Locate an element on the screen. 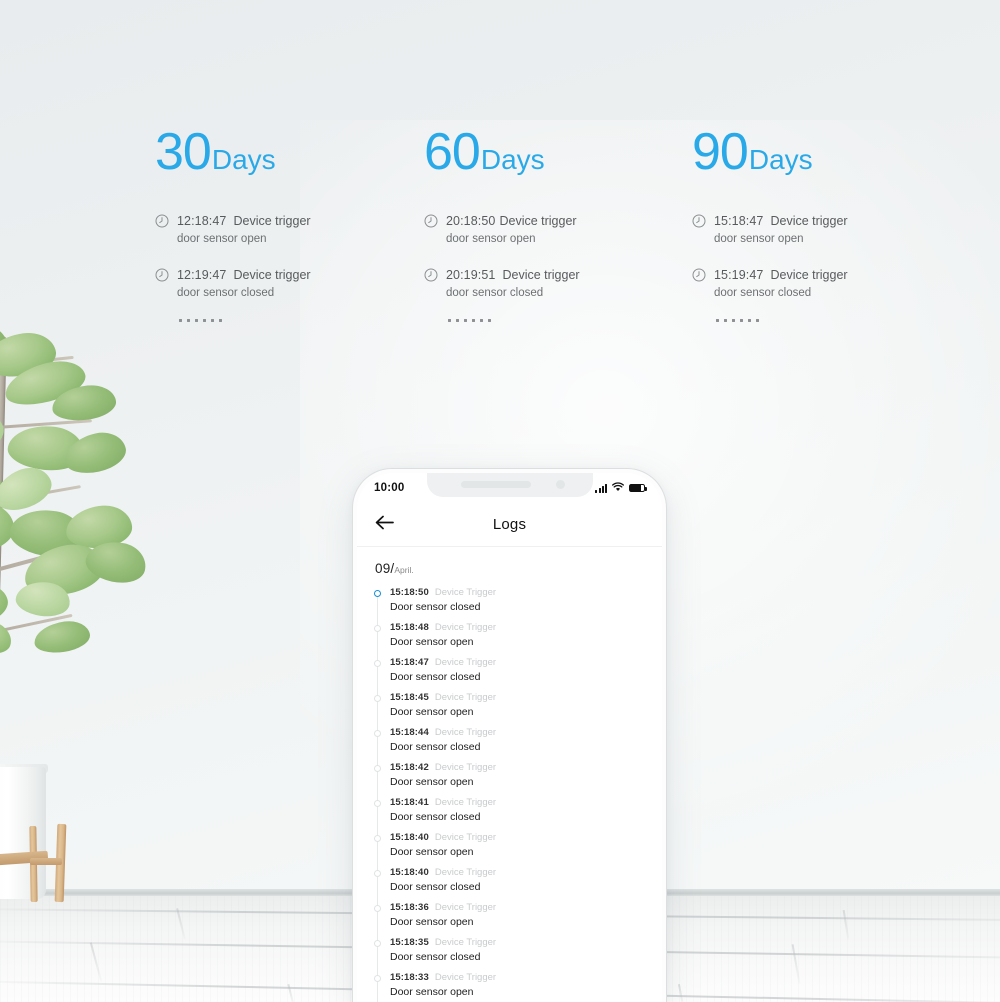 Image resolution: width=1000 pixels, height=1002 pixels. retention-event-line1: 12:19:47 Device trigger is located at coordinates (244, 275).